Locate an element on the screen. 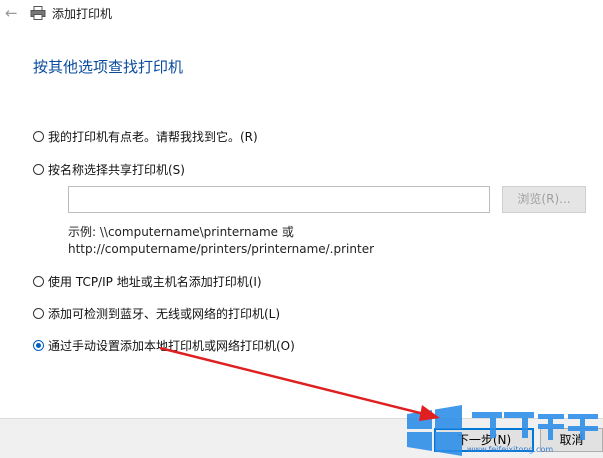 This screenshot has height=458, width=603. radio-tcpip is located at coordinates (38, 281).